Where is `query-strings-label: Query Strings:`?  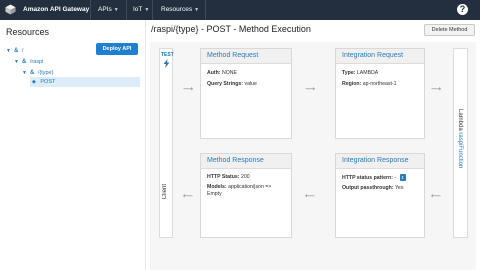
query-strings-label: Query Strings: is located at coordinates (225, 84).